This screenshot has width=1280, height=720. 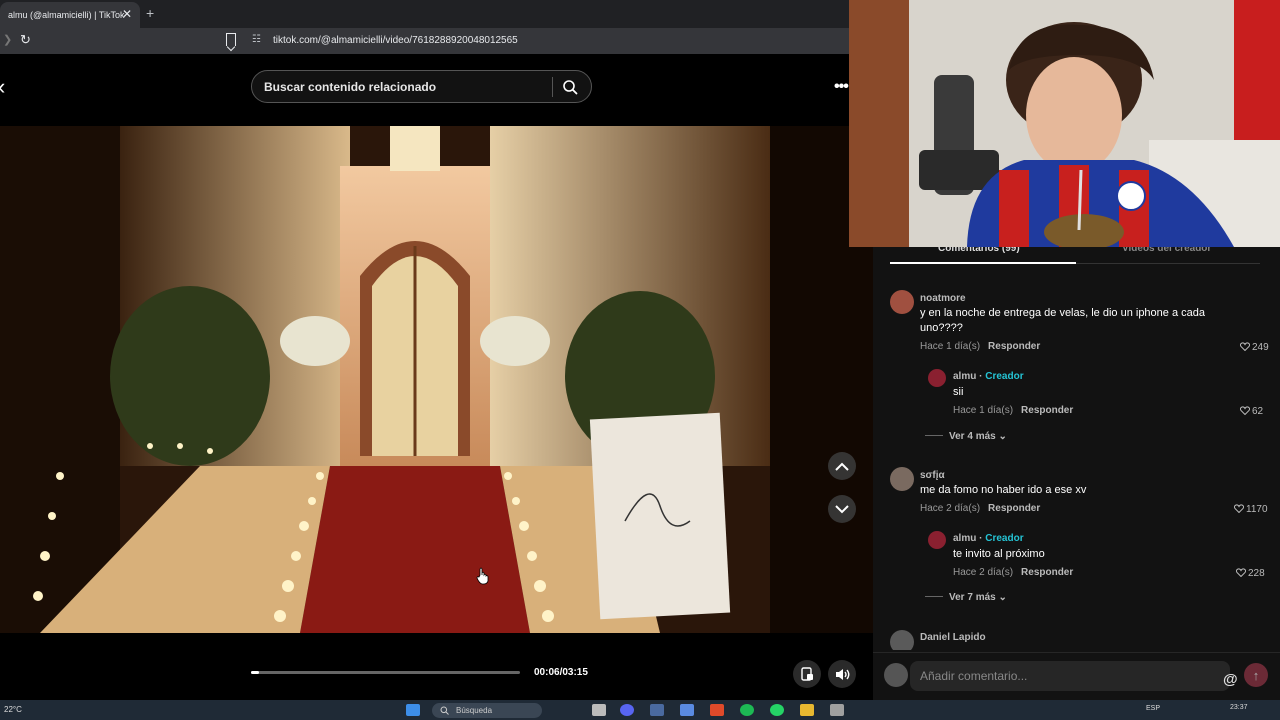 I want to click on comment-username: sσfįα, so click(x=932, y=475).